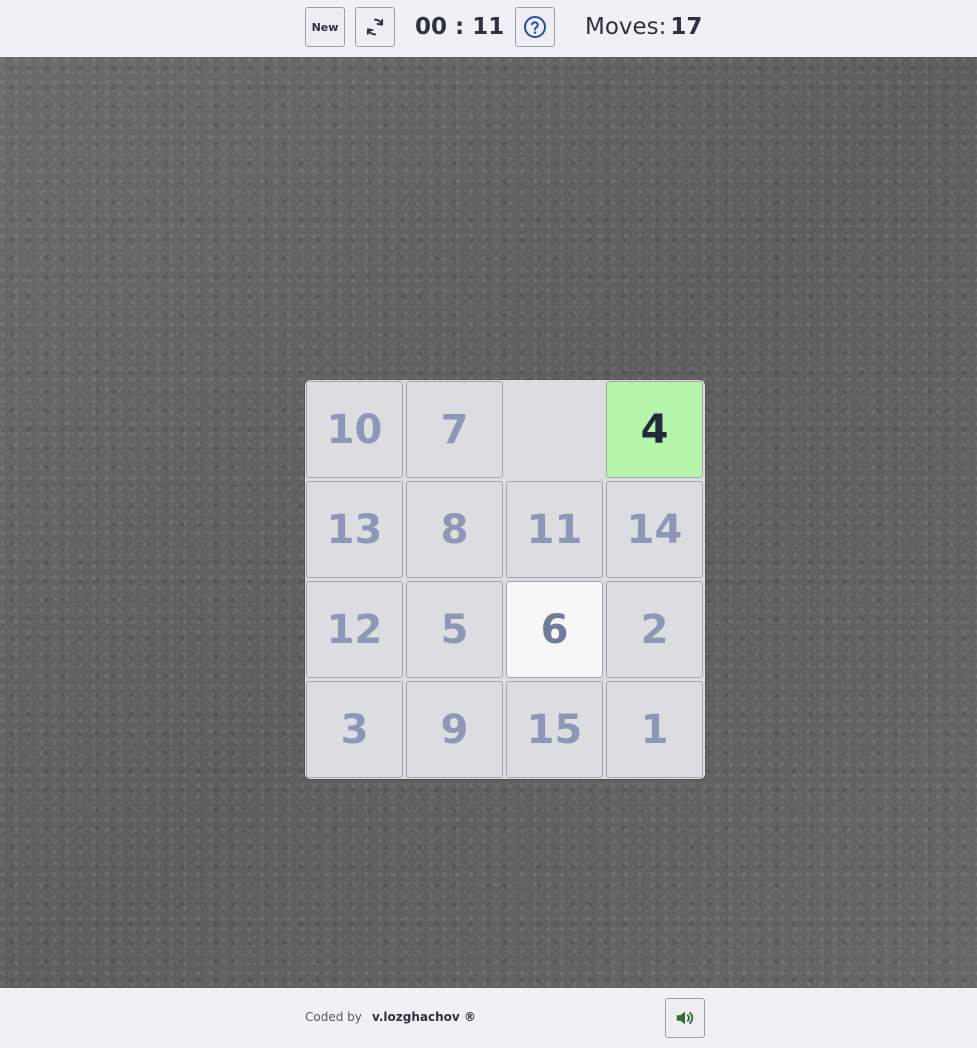 The height and width of the screenshot is (1048, 977). Describe the element at coordinates (454, 529) in the screenshot. I see `puzzle-tile: 8` at that location.